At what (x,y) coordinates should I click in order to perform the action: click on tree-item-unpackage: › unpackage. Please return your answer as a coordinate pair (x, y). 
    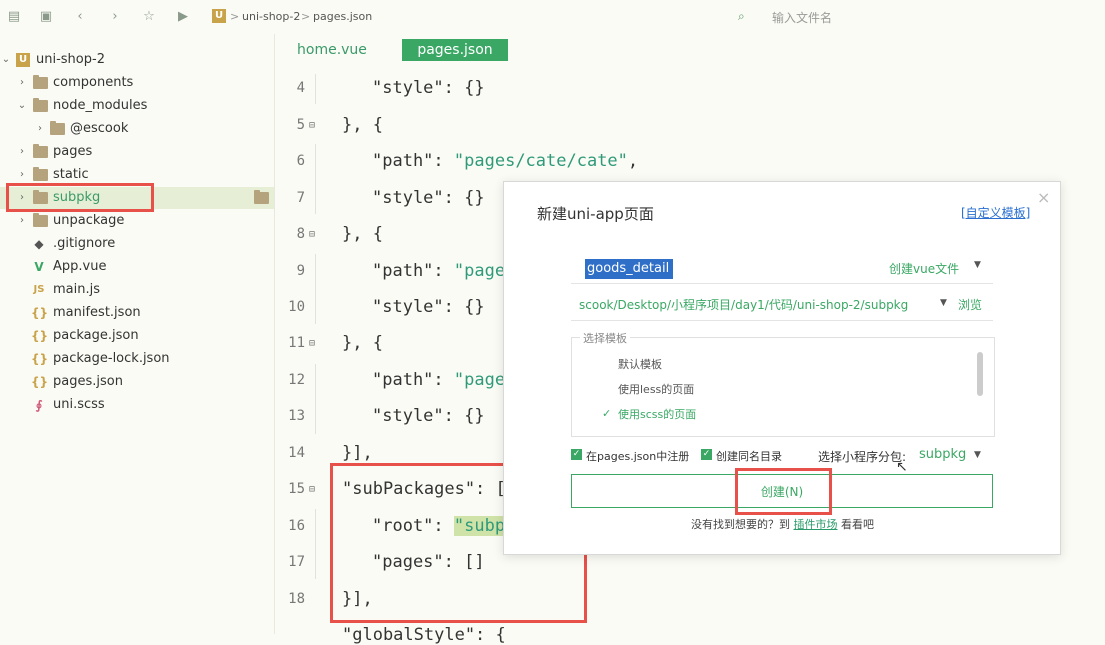
    Looking at the image, I should click on (137, 221).